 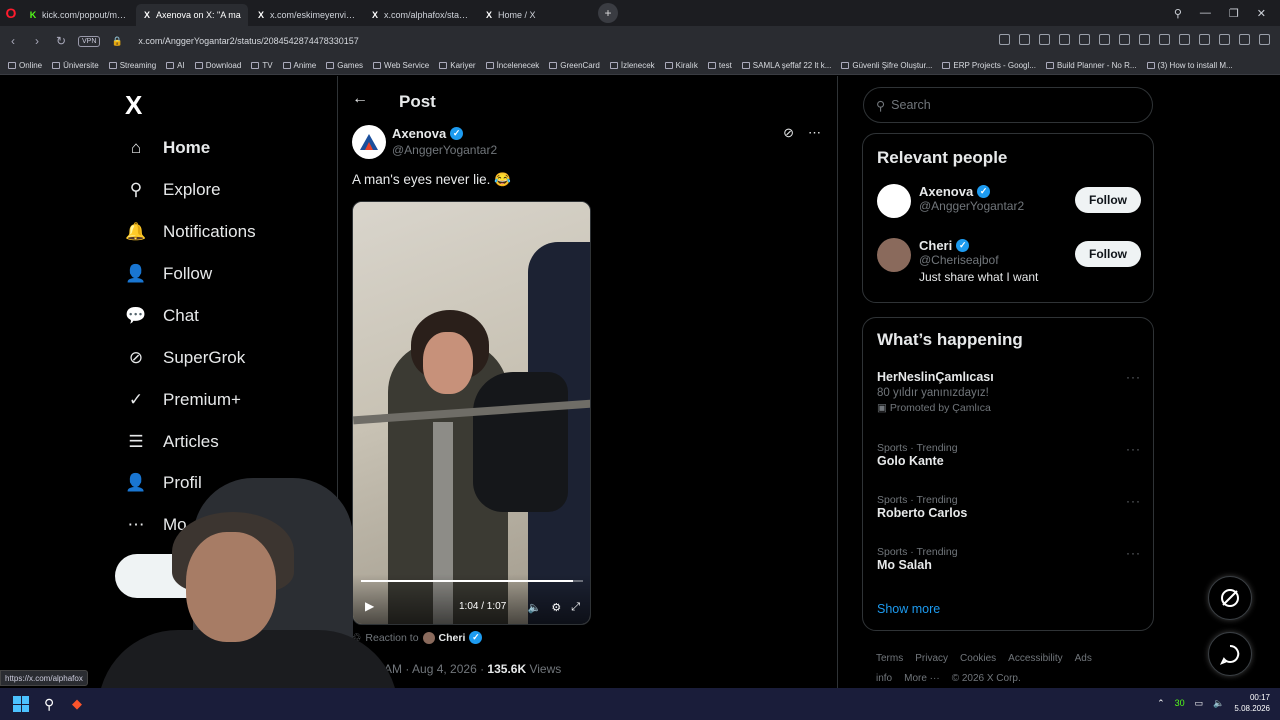 I want to click on author-avatar, so click(x=369, y=142).